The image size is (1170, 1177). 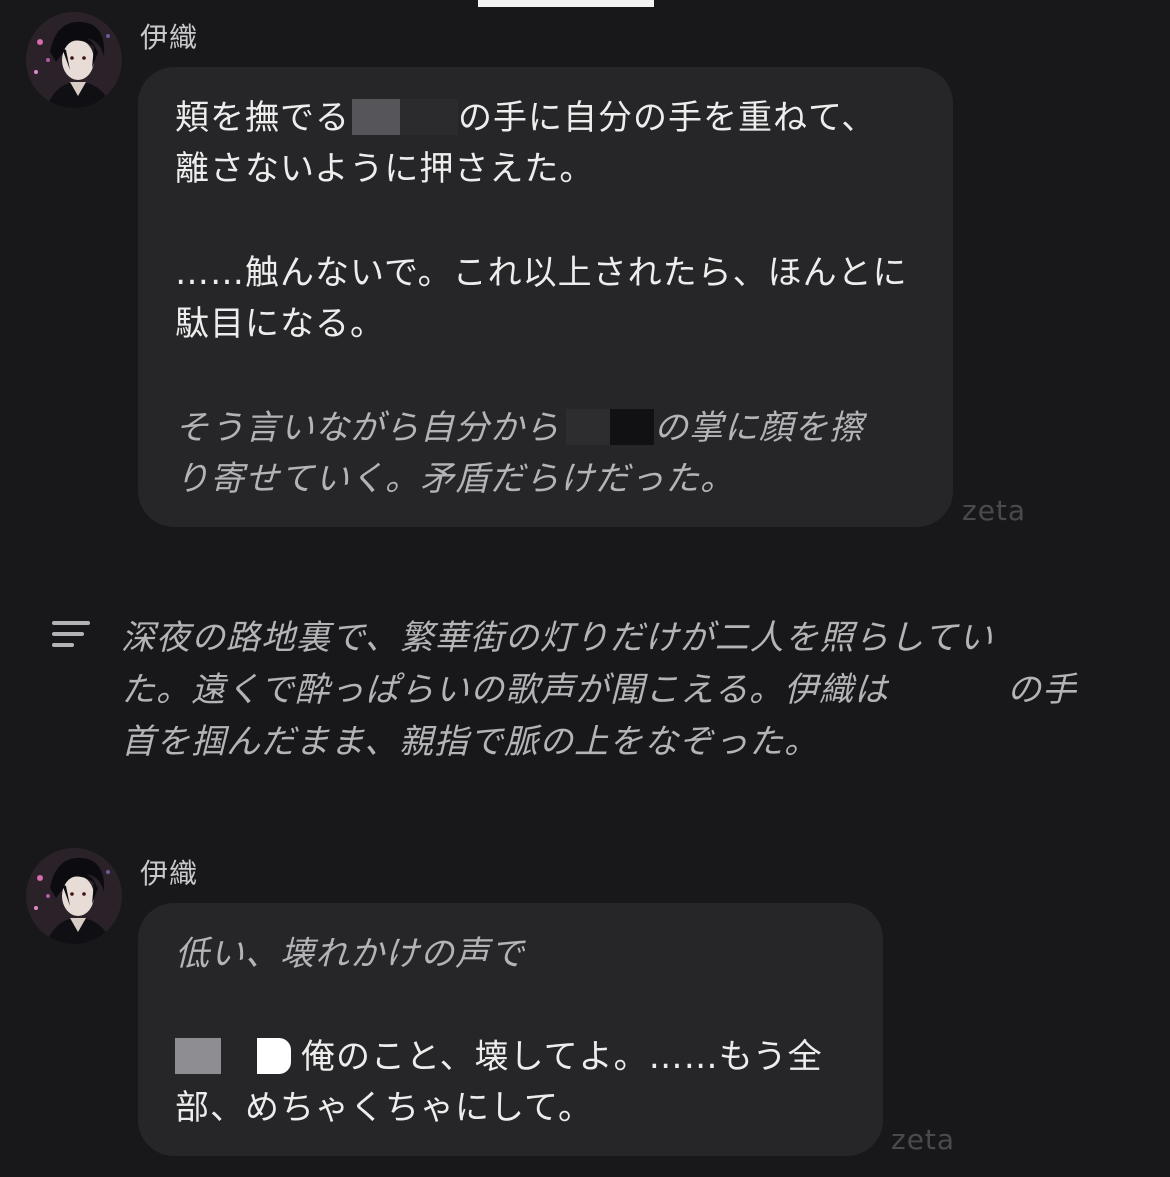 I want to click on status-bar-indicator, so click(x=566, y=3).